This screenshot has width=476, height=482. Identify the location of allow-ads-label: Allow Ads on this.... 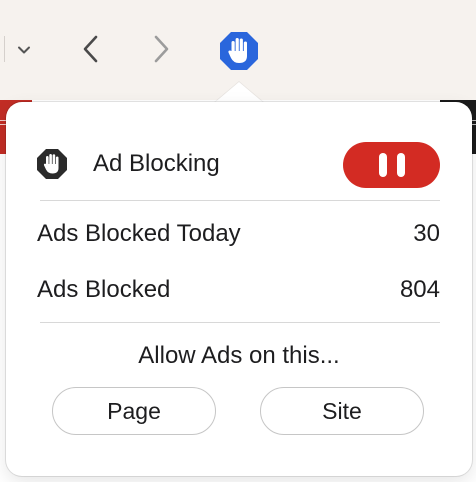
(239, 355).